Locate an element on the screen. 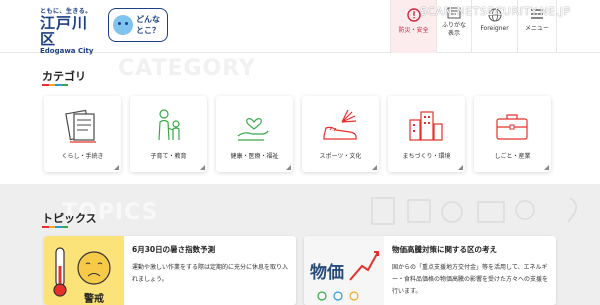 The image size is (600, 305). category-label: 健康・医療・福祉 is located at coordinates (254, 156).